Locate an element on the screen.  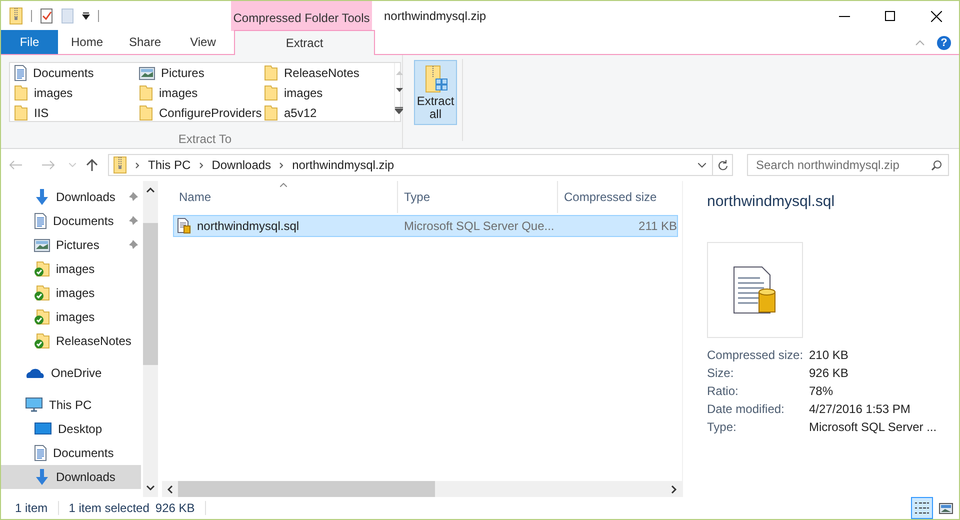
sidebar-item: Desktop is located at coordinates (71, 429).